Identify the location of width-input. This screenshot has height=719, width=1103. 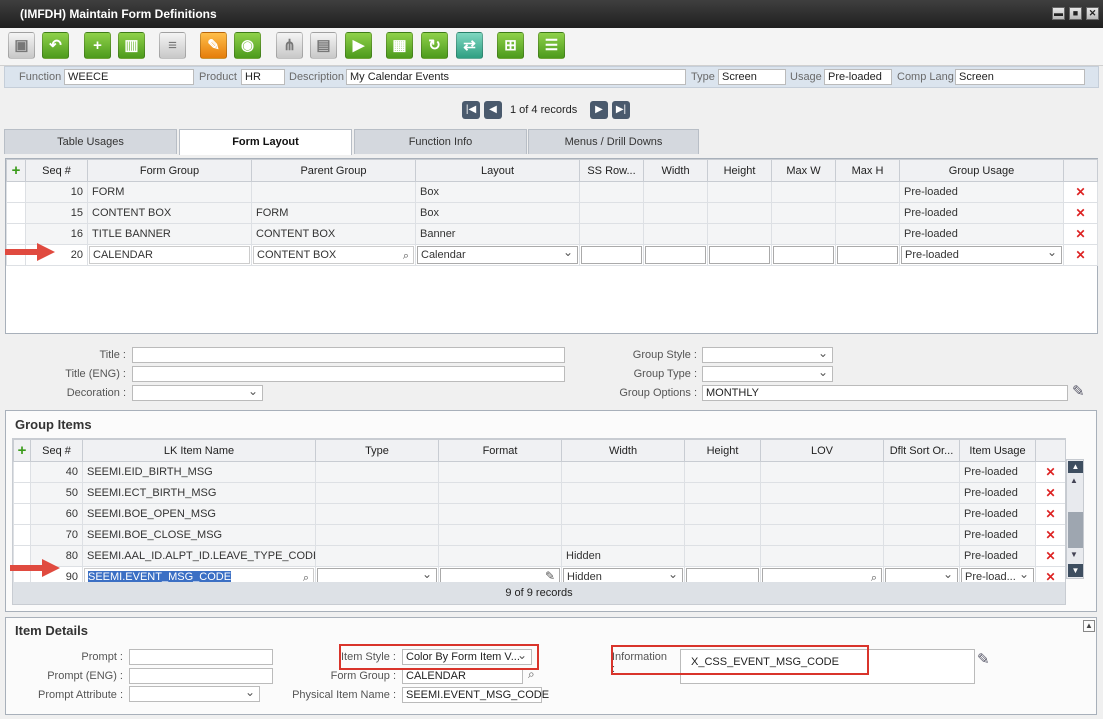
(675, 255).